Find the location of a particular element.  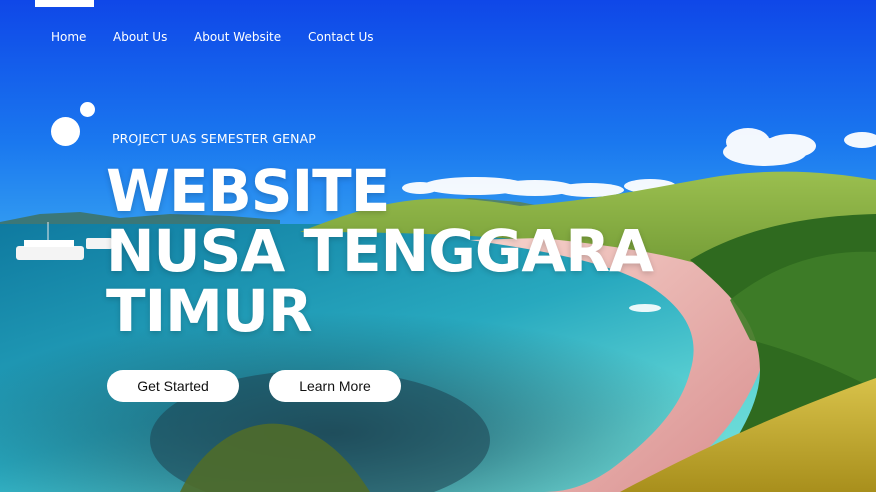

decorative-dot-large is located at coordinates (65, 131).